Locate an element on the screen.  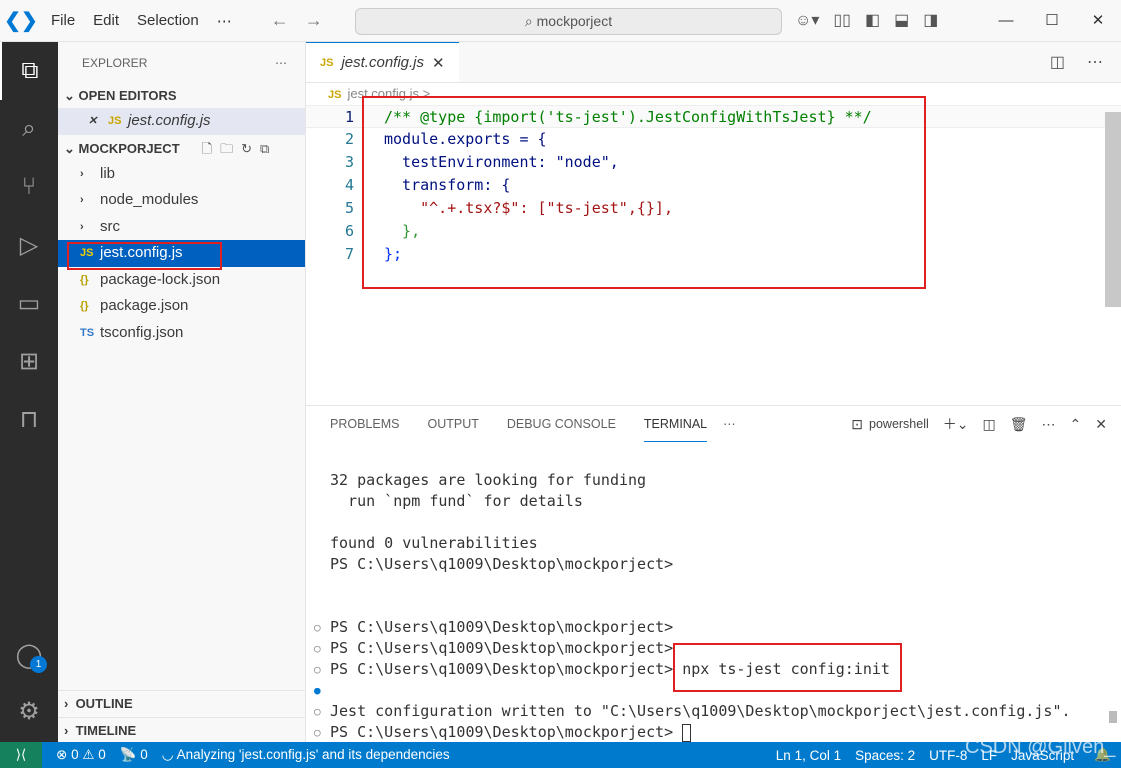
problems-status: ⊗ 0 ⚠ 0 is located at coordinates (81, 755).